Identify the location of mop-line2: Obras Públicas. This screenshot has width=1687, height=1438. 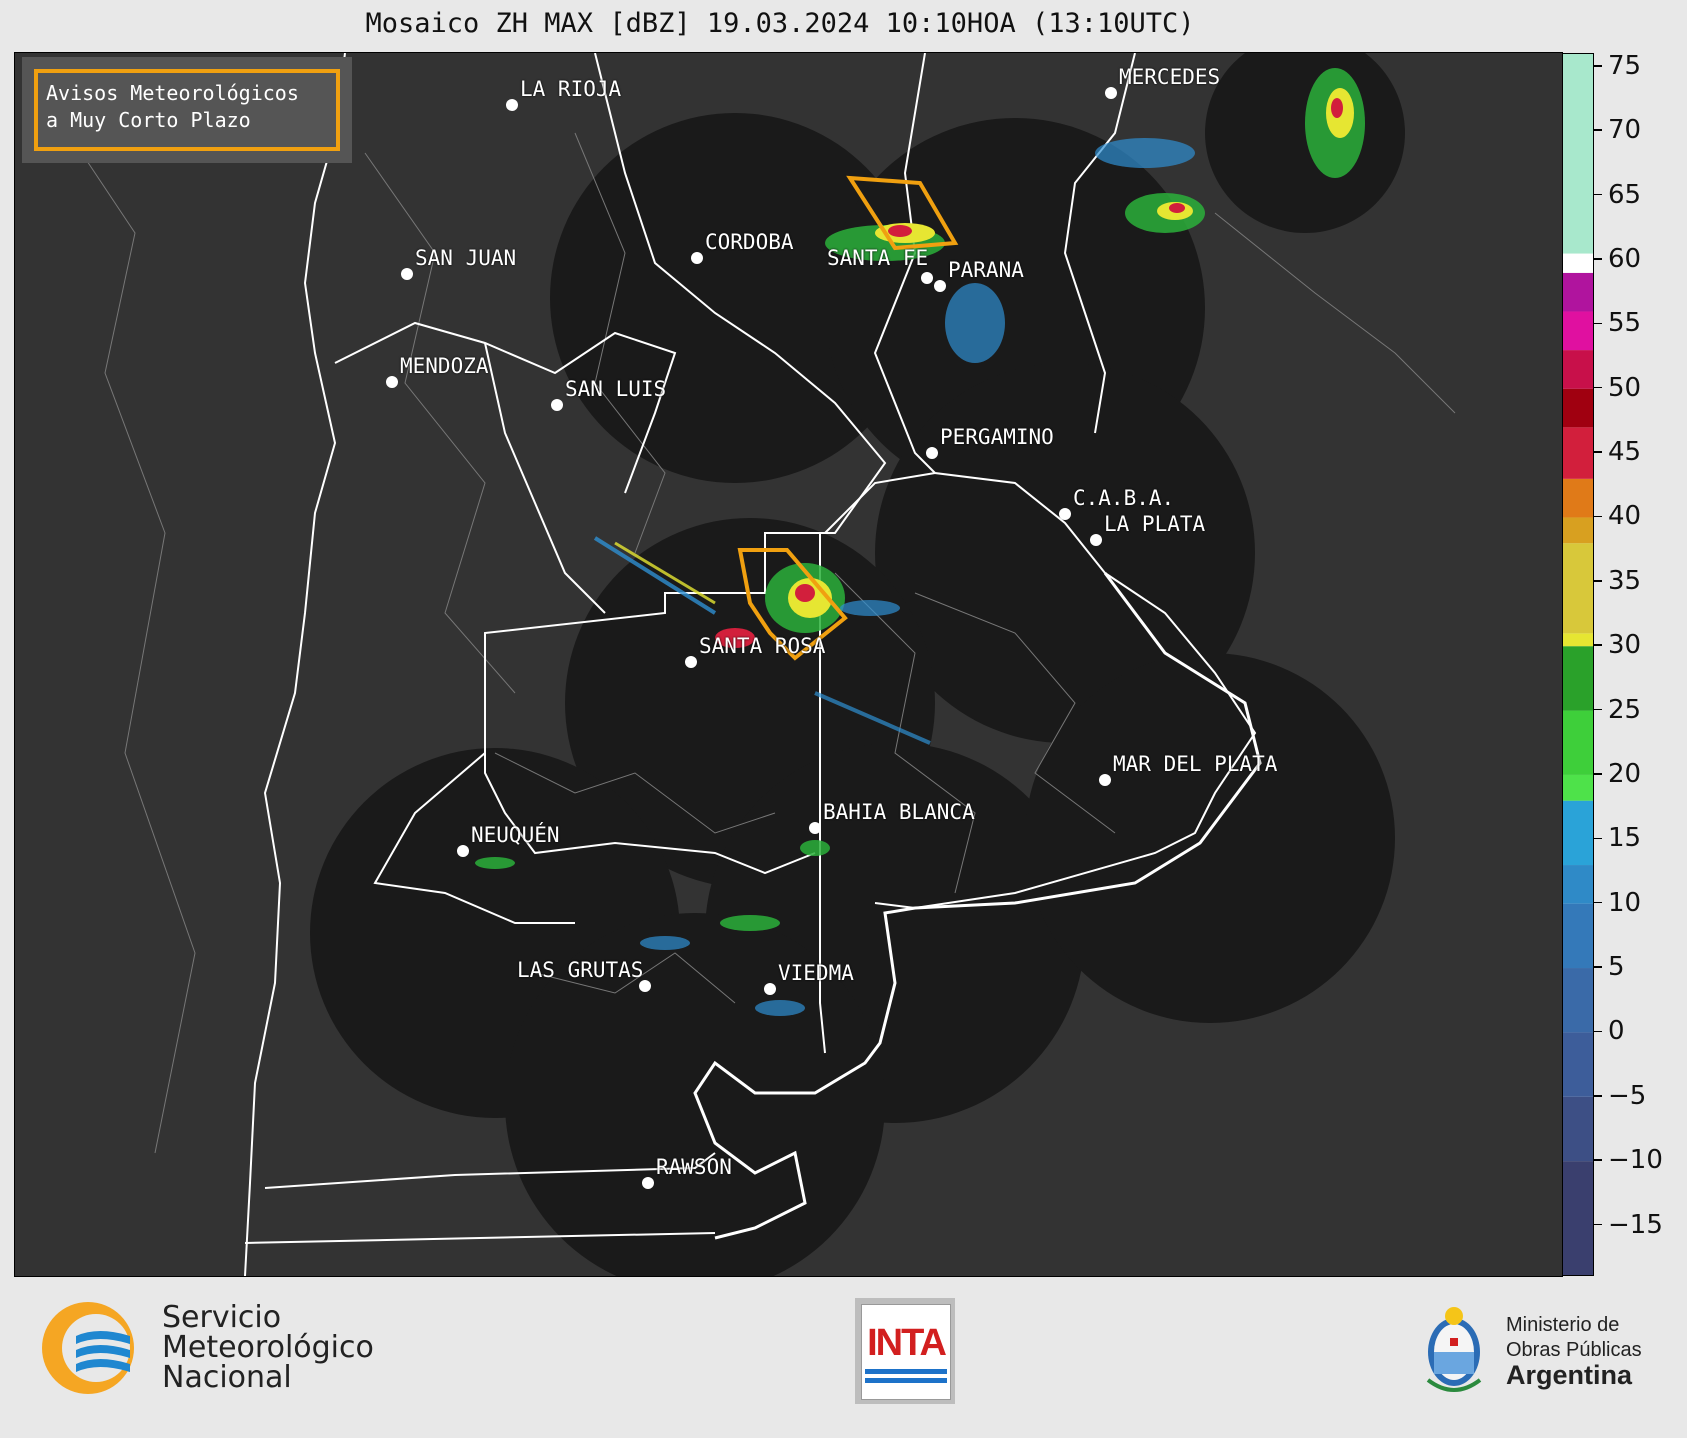
(1574, 1349).